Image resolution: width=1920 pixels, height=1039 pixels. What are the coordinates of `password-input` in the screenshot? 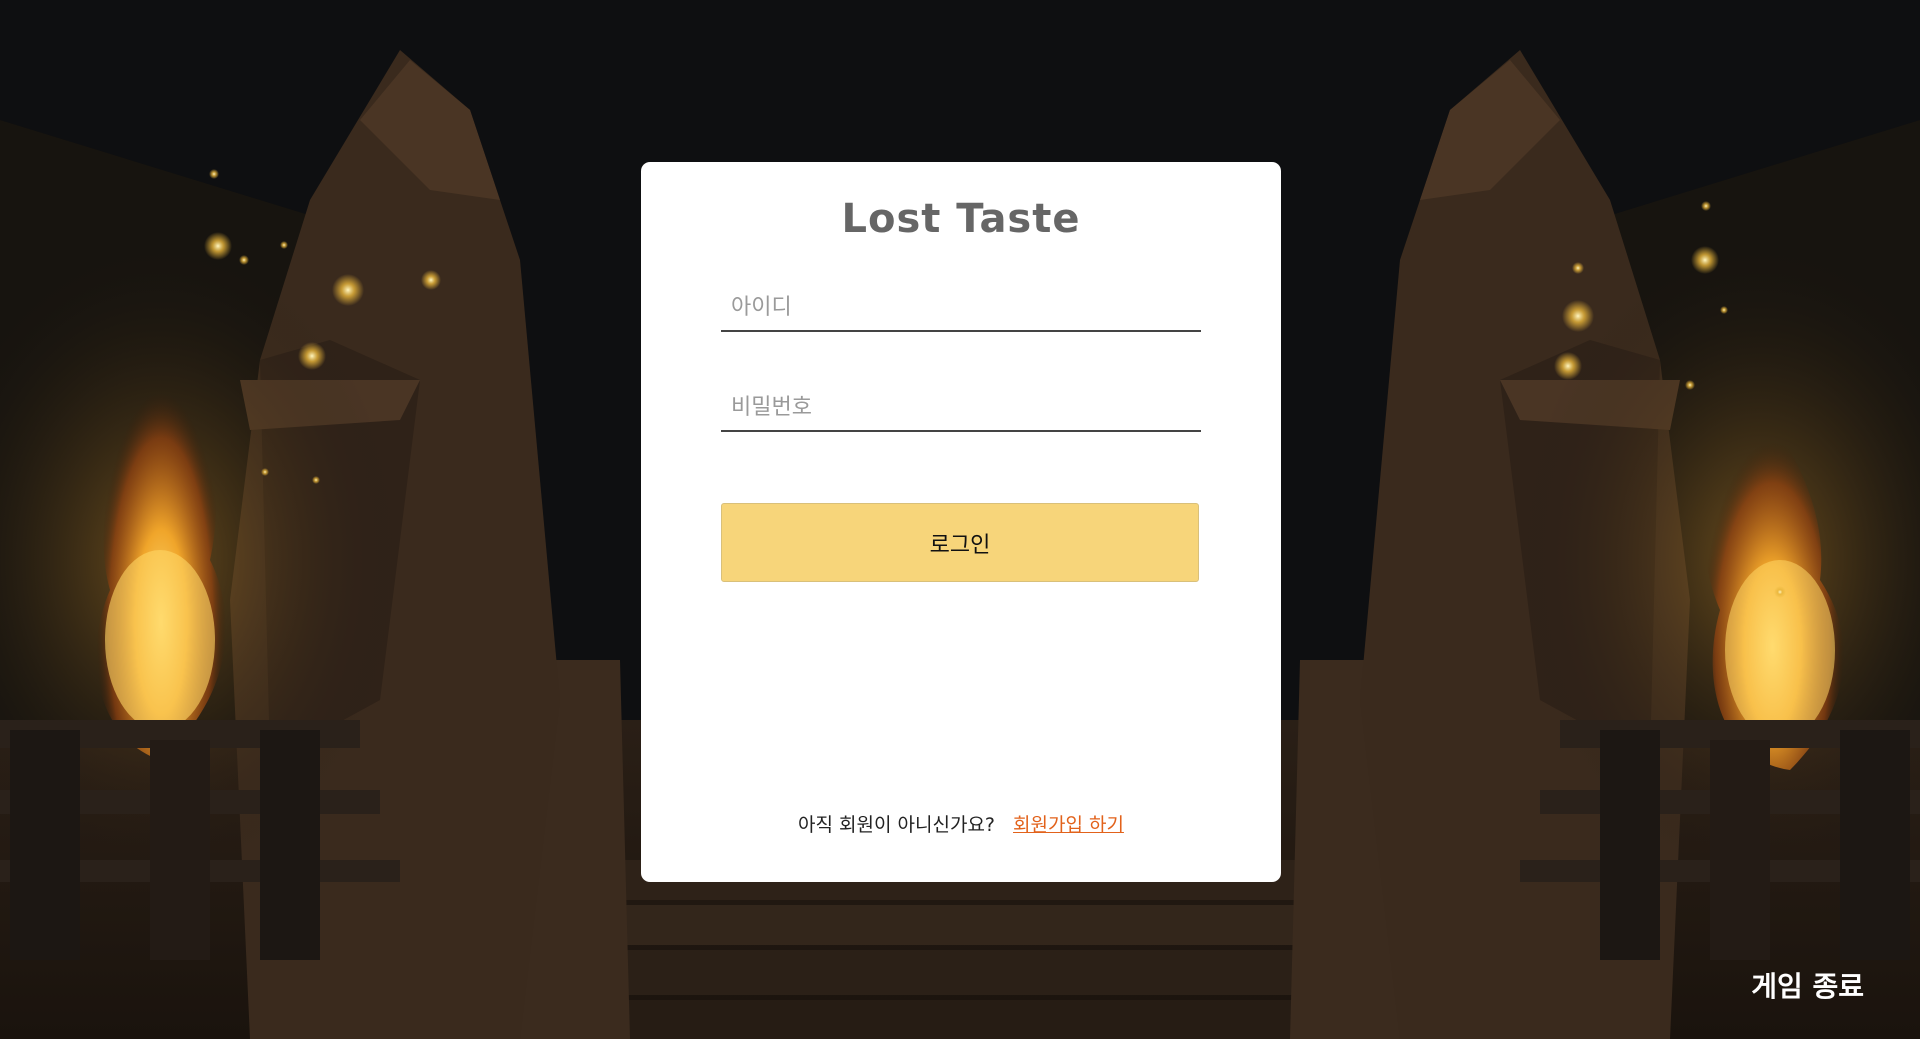 It's located at (961, 407).